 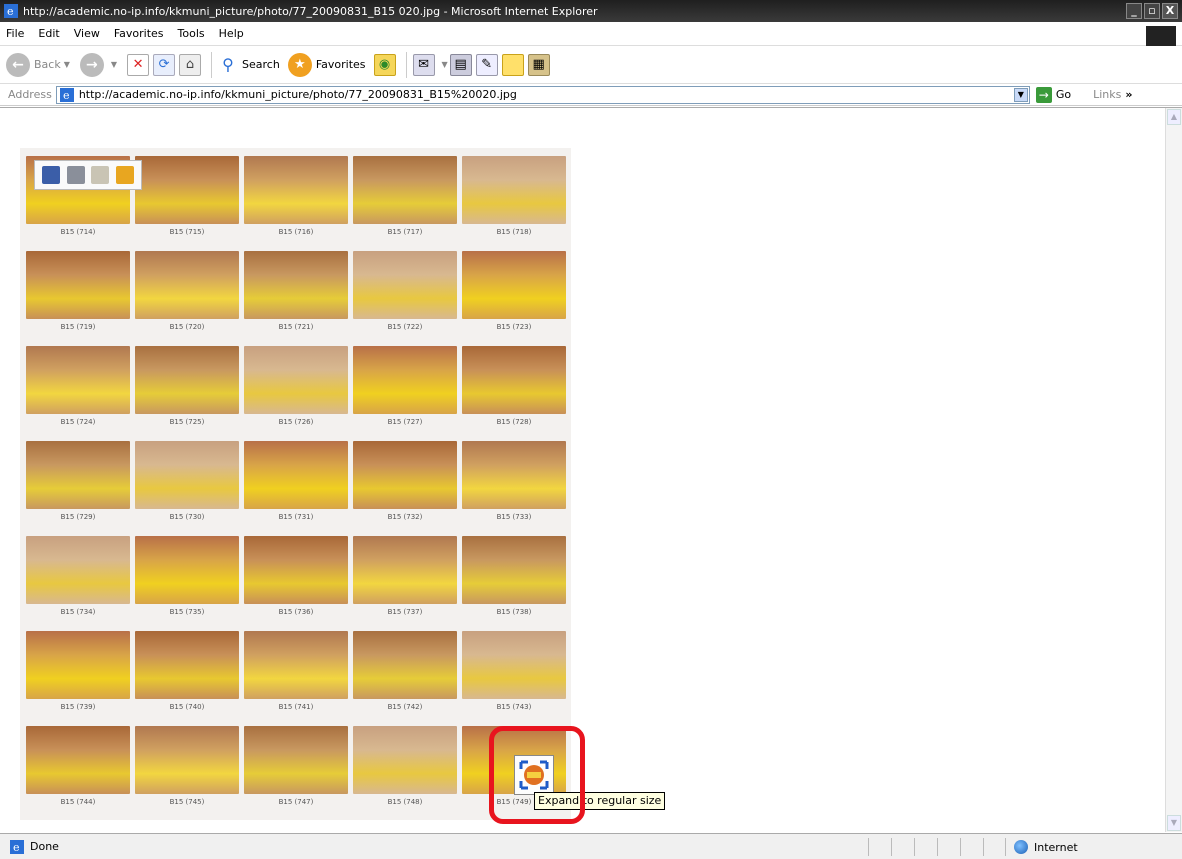 I want to click on discuss-icon, so click(x=512, y=64).